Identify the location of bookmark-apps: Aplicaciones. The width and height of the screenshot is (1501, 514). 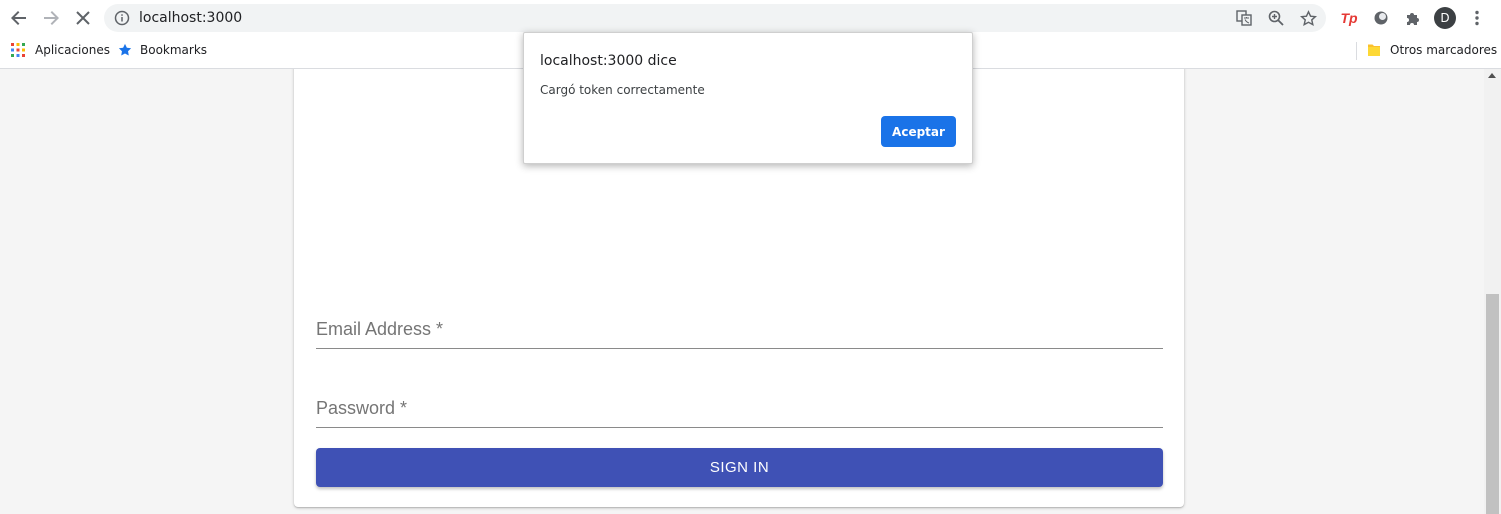
(60, 50).